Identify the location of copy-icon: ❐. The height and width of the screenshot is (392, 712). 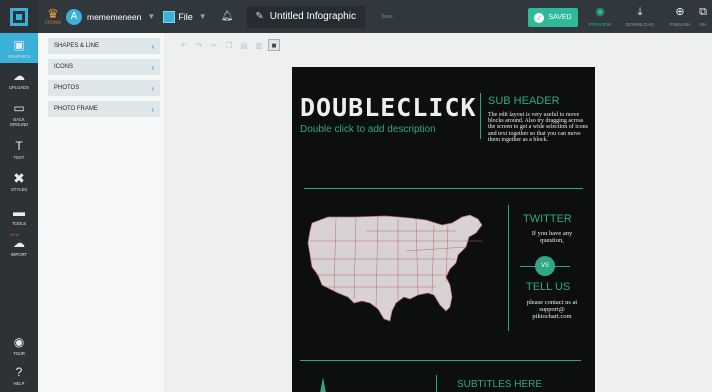
(229, 45).